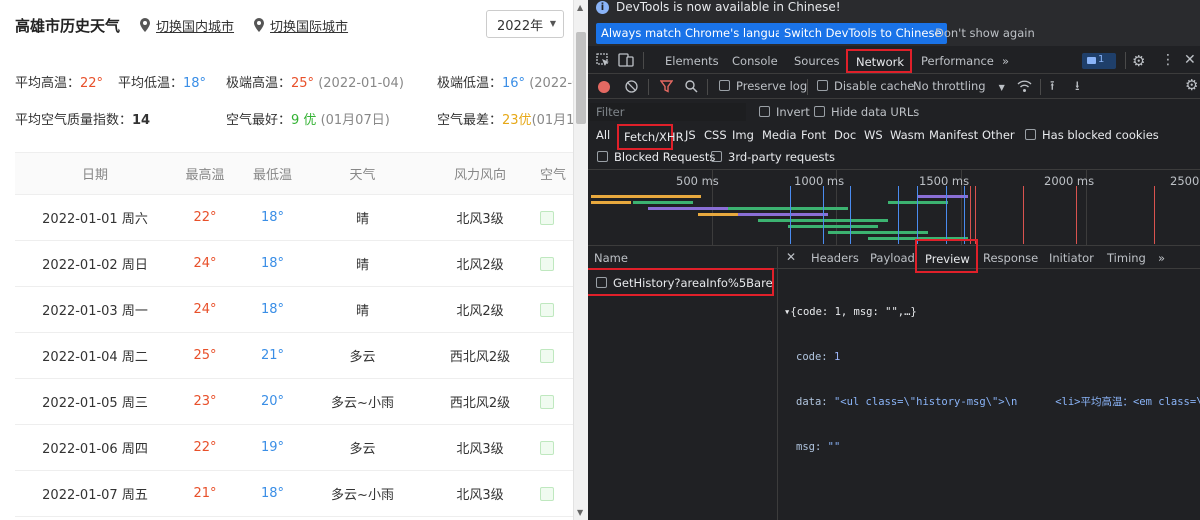 The width and height of the screenshot is (1200, 520). Describe the element at coordinates (186, 25) in the screenshot. I see `switch-domestic-link: 切换国内城市` at that location.